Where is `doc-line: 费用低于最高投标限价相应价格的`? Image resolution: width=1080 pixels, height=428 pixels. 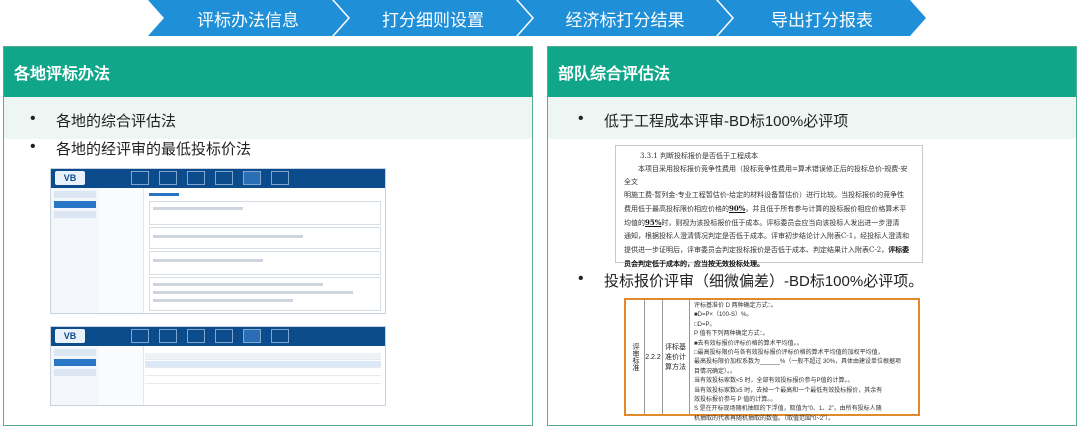
doc-line: 费用低于最高投标限价相应价格的 is located at coordinates (676, 209).